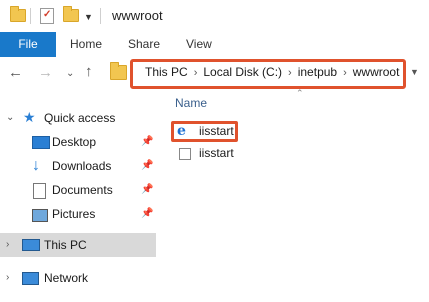 The height and width of the screenshot is (302, 429). I want to click on download-arrow-icon: ↓, so click(36, 165).